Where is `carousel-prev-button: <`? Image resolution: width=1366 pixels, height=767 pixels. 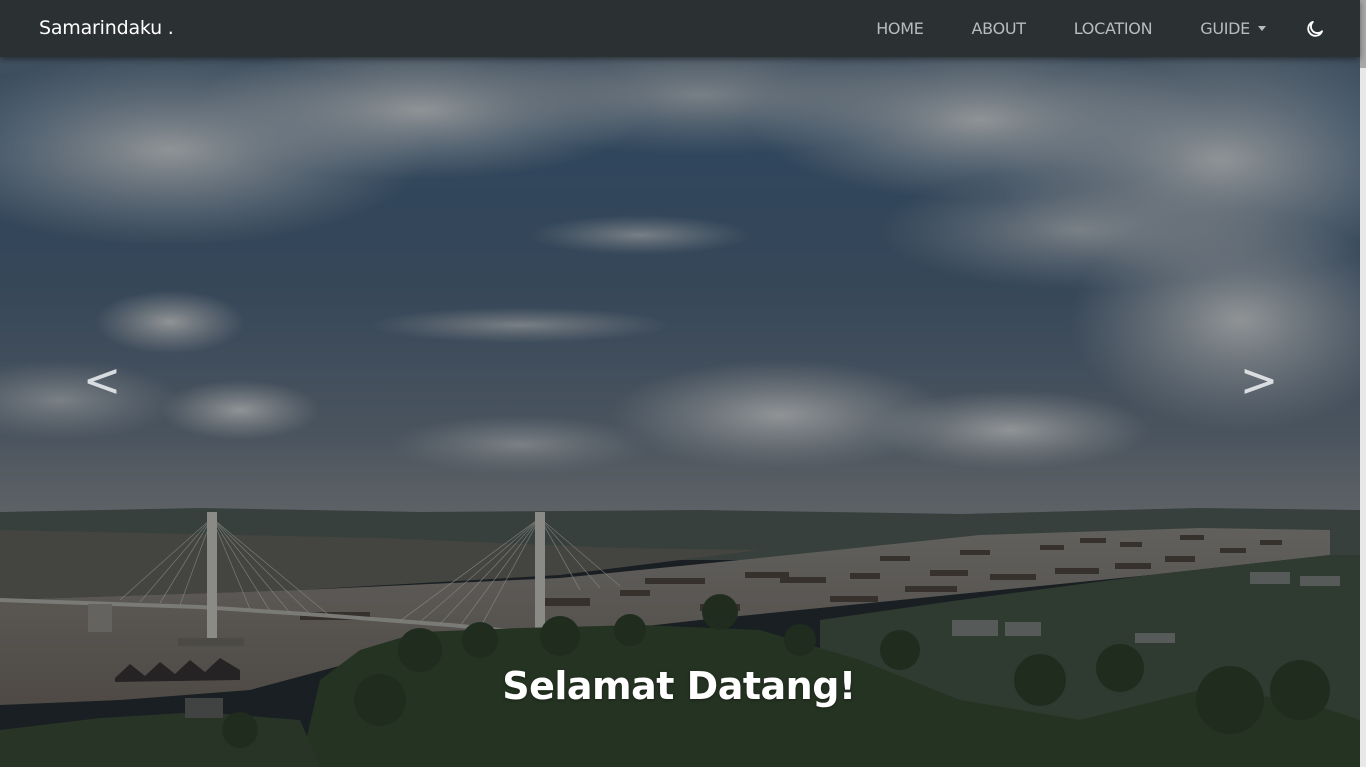
carousel-prev-button: < is located at coordinates (102, 380).